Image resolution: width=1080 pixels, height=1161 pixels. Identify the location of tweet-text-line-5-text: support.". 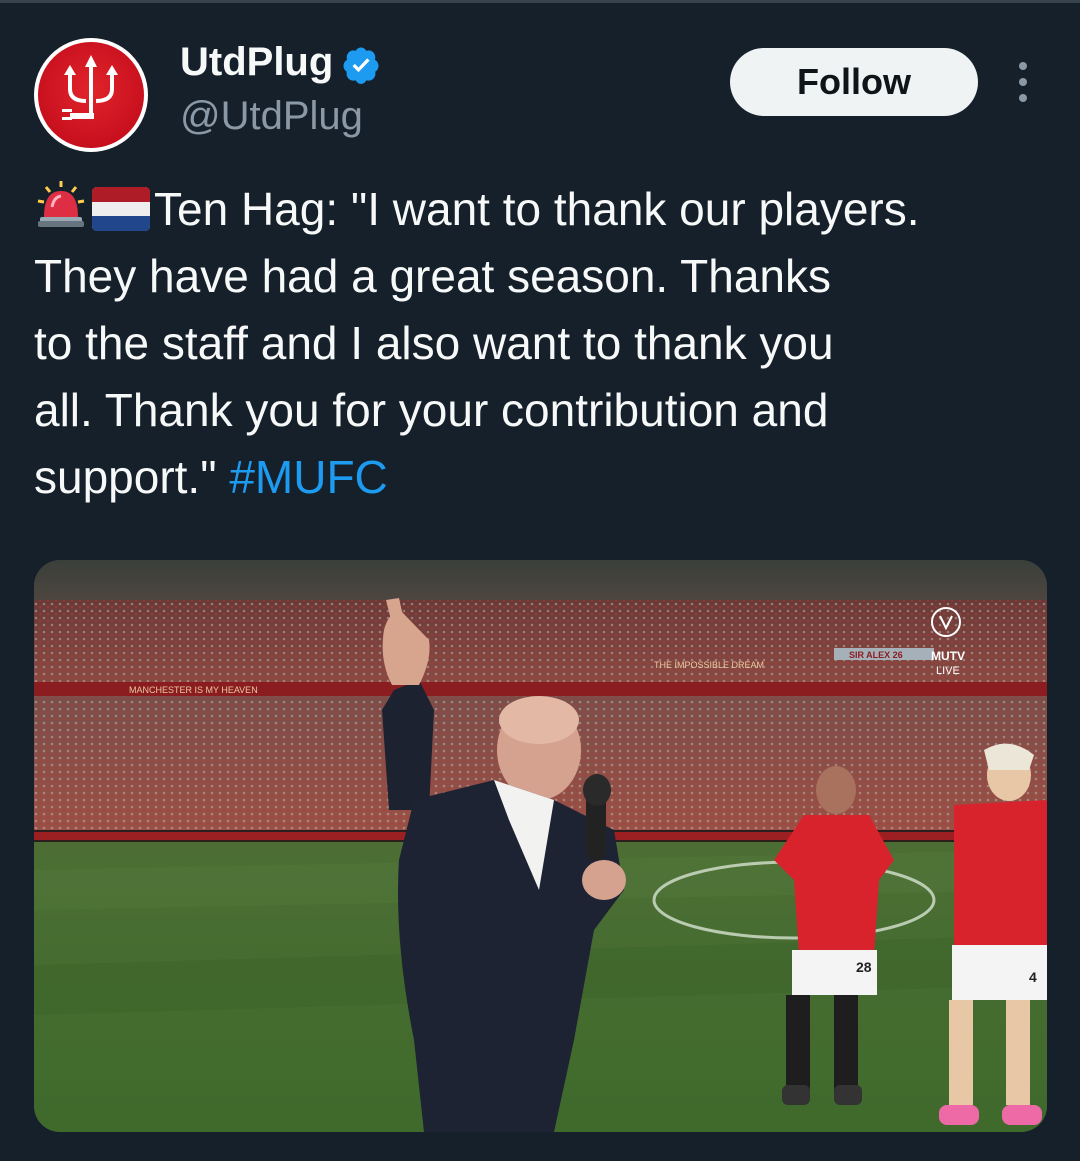
(125, 477).